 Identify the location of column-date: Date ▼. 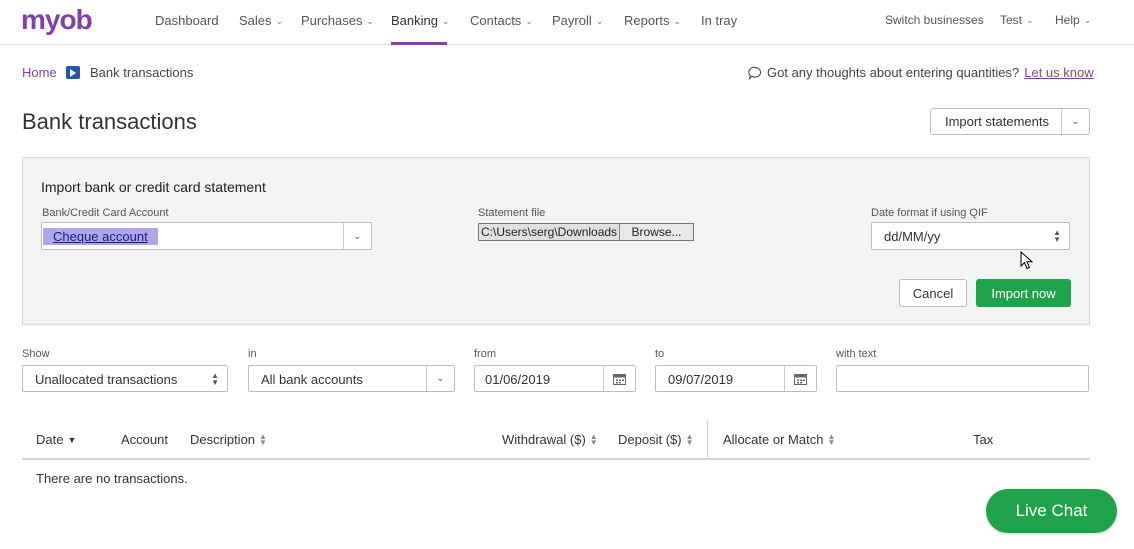
(56, 439).